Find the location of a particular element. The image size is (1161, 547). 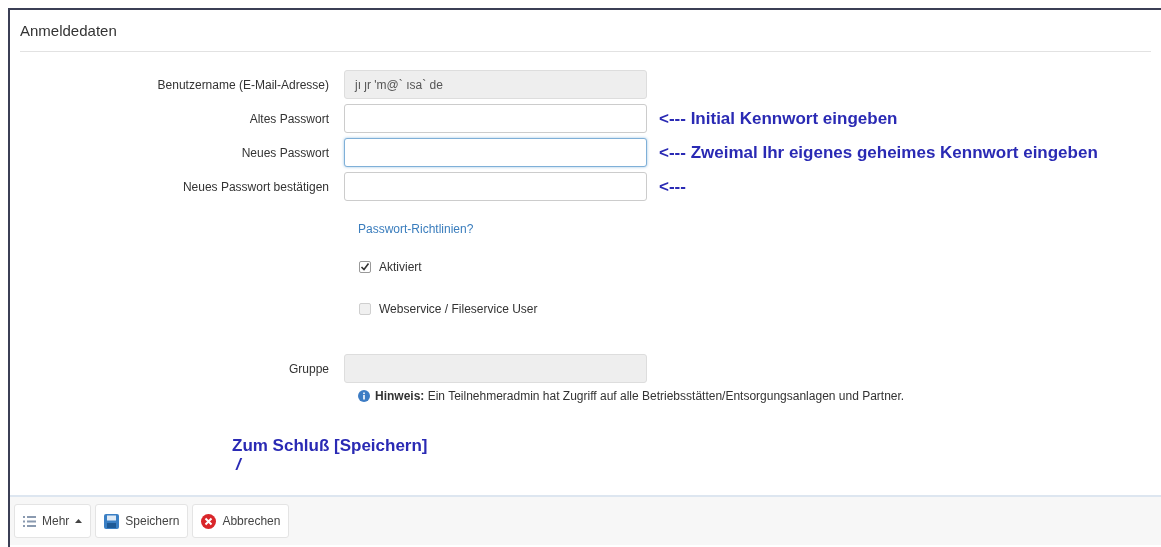

annotation: Zum Schluß [Speichern] is located at coordinates (330, 445).